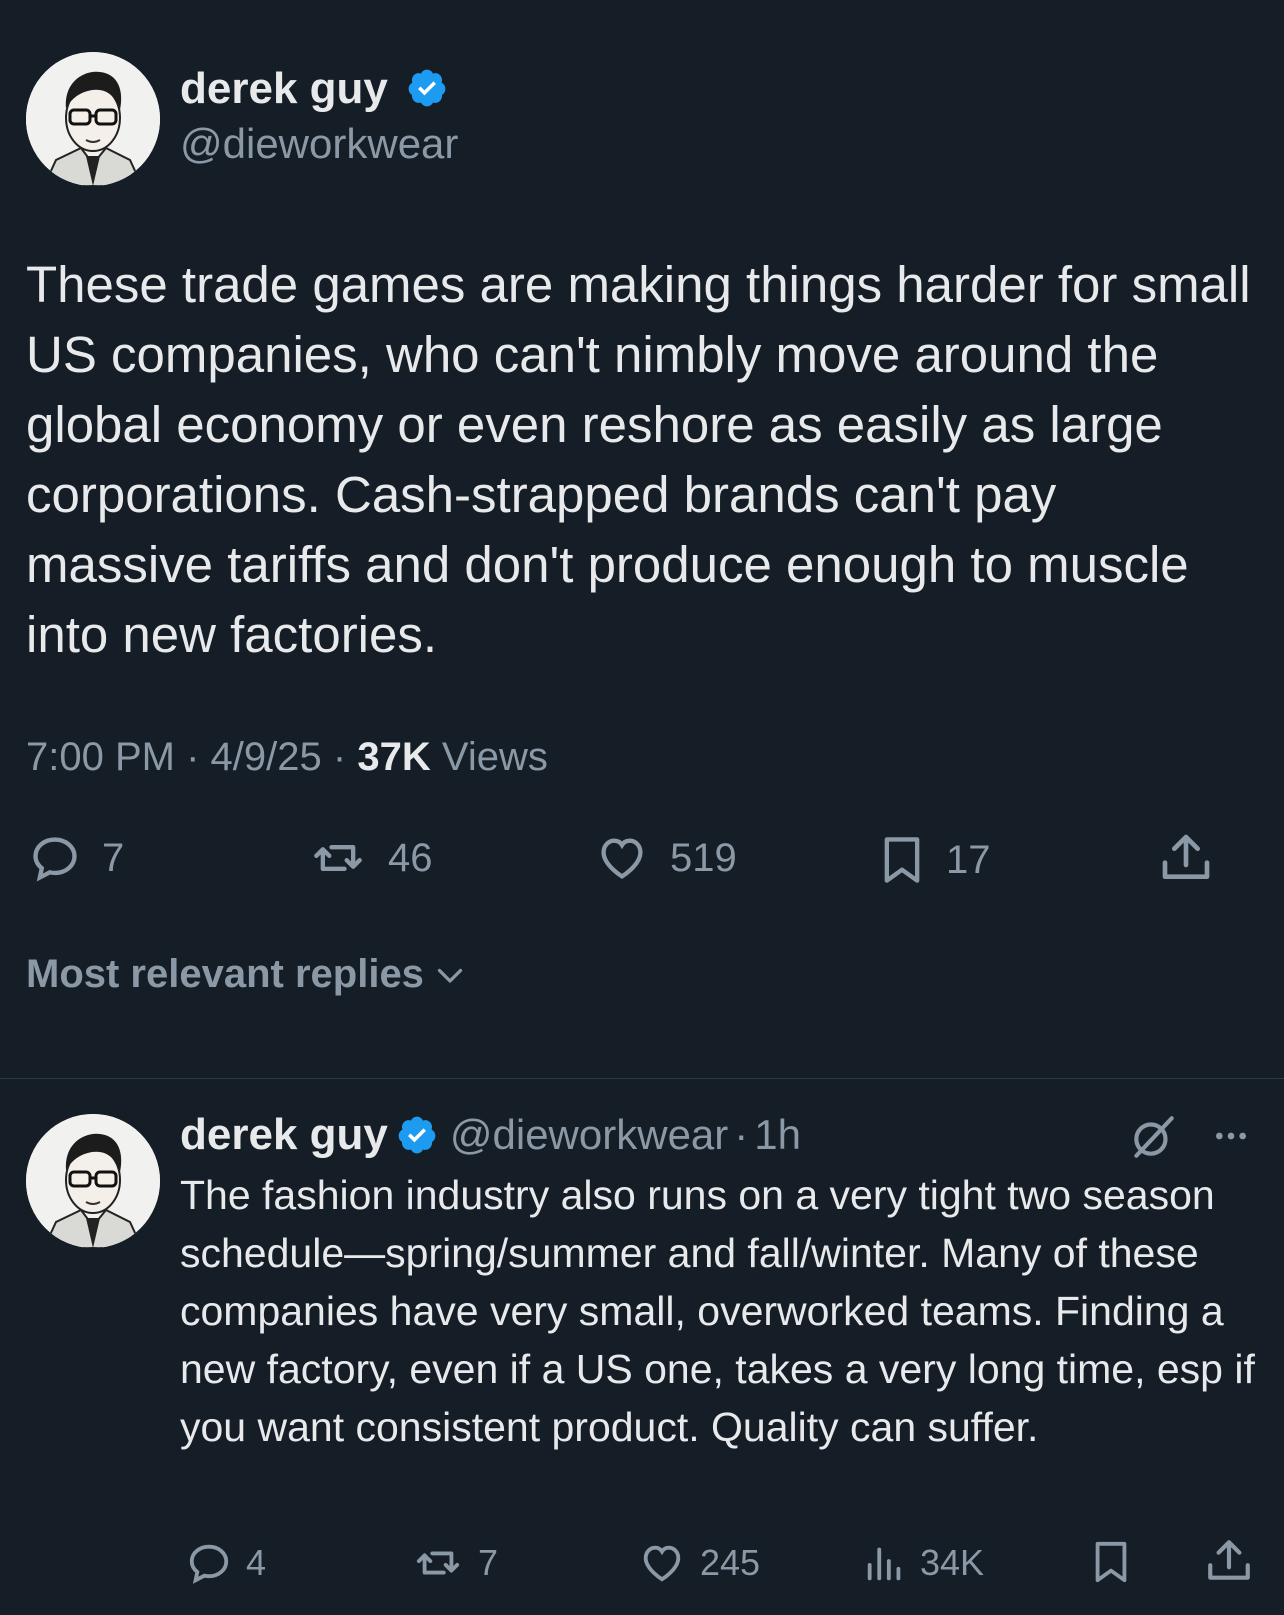 The image size is (1284, 1615). I want to click on like-count: 519, so click(703, 857).